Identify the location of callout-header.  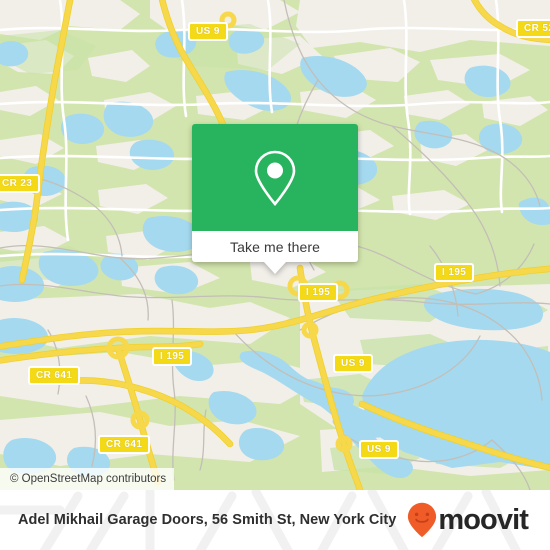
(275, 177).